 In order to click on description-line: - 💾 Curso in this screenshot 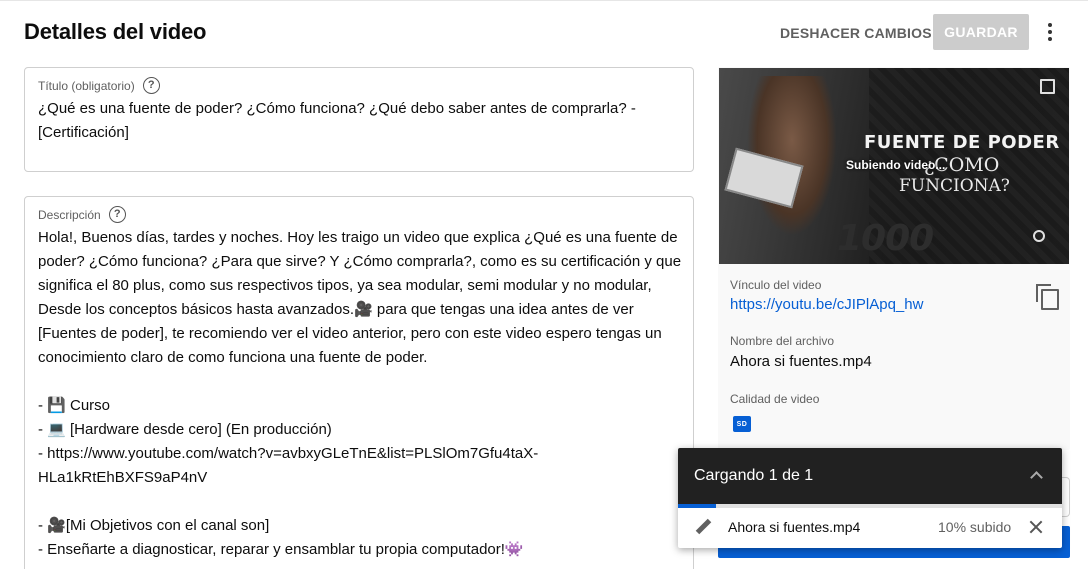, I will do `click(74, 405)`.